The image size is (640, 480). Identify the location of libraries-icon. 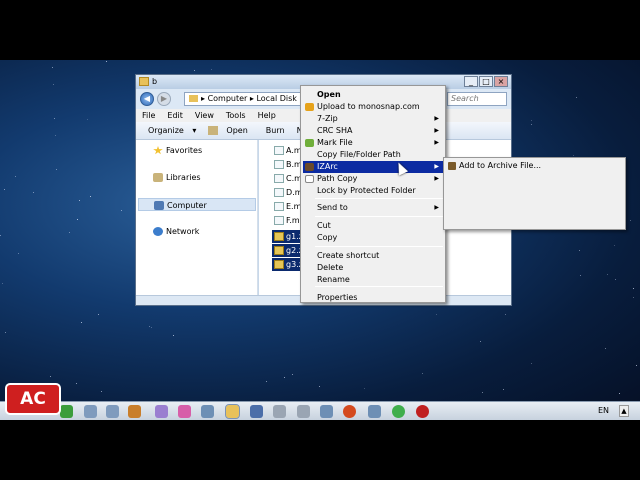
(158, 177).